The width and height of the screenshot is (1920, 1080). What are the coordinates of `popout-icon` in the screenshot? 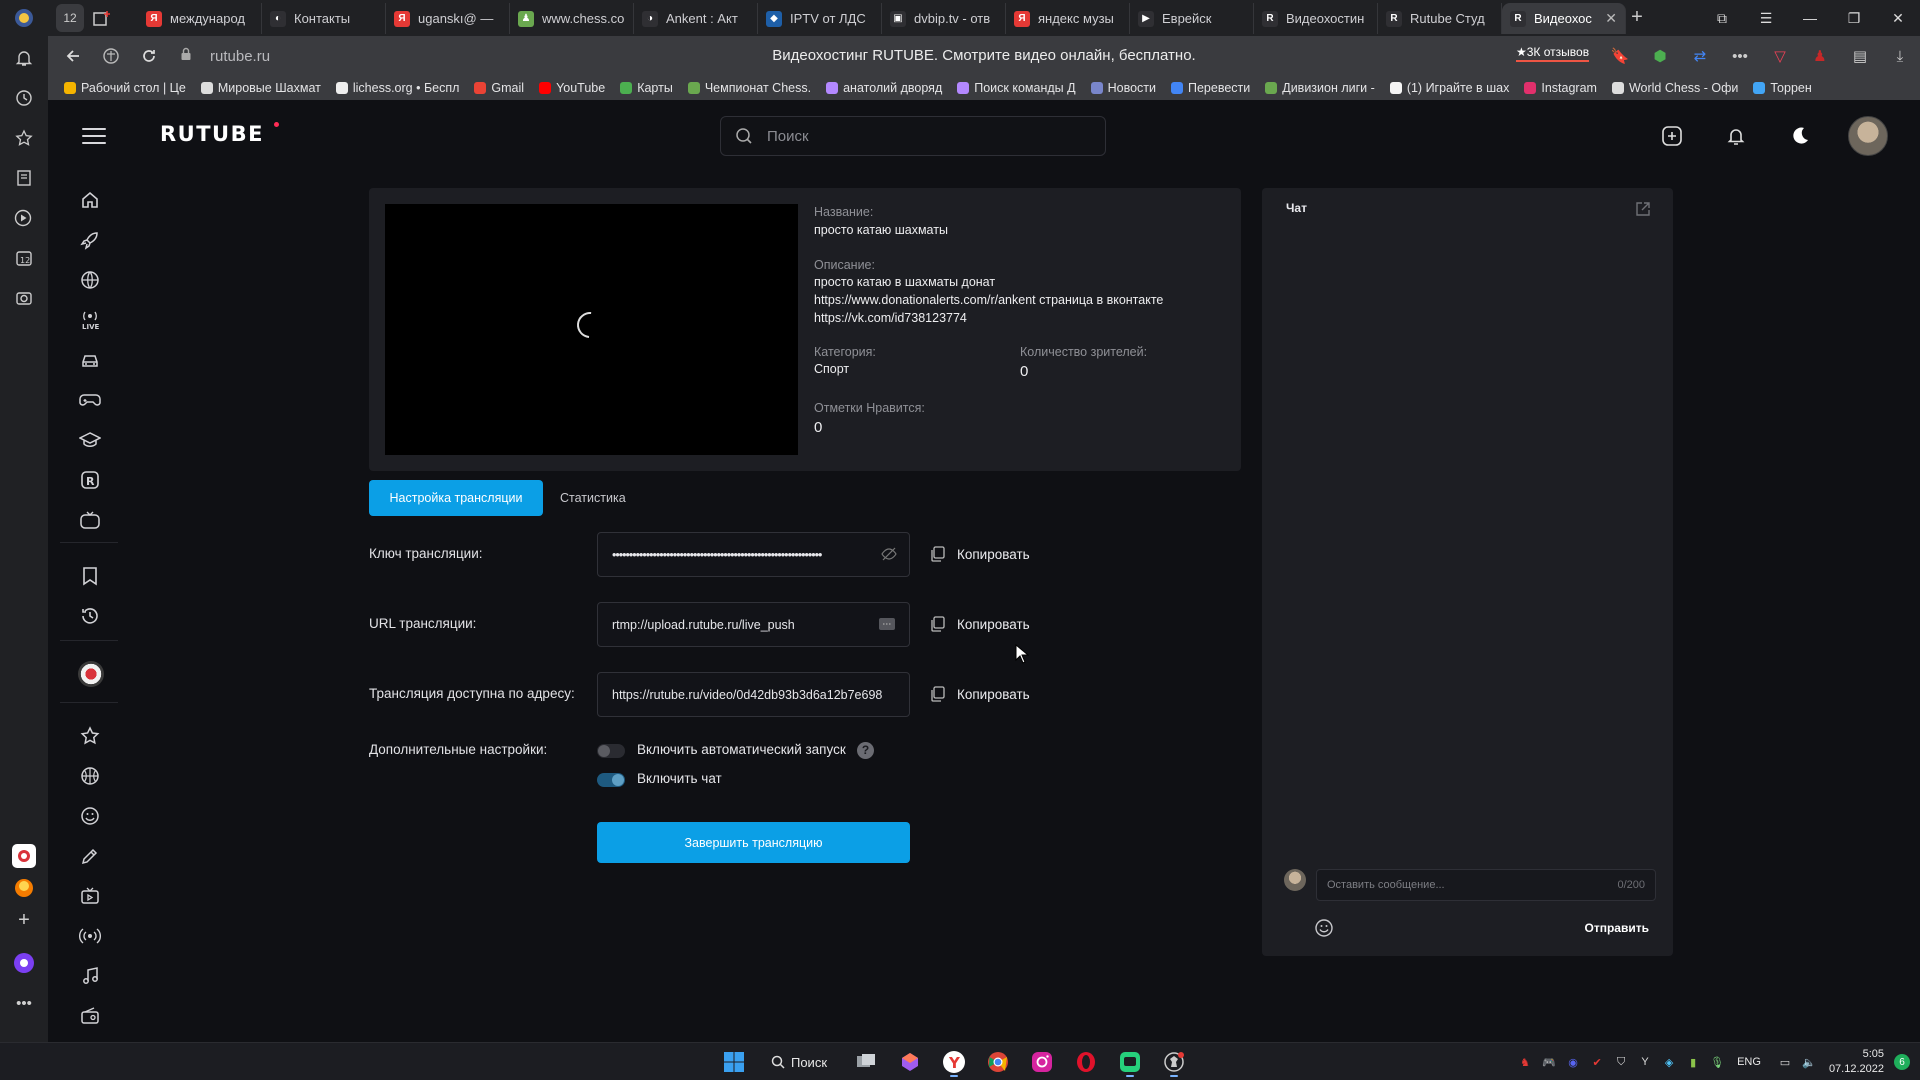 It's located at (1643, 209).